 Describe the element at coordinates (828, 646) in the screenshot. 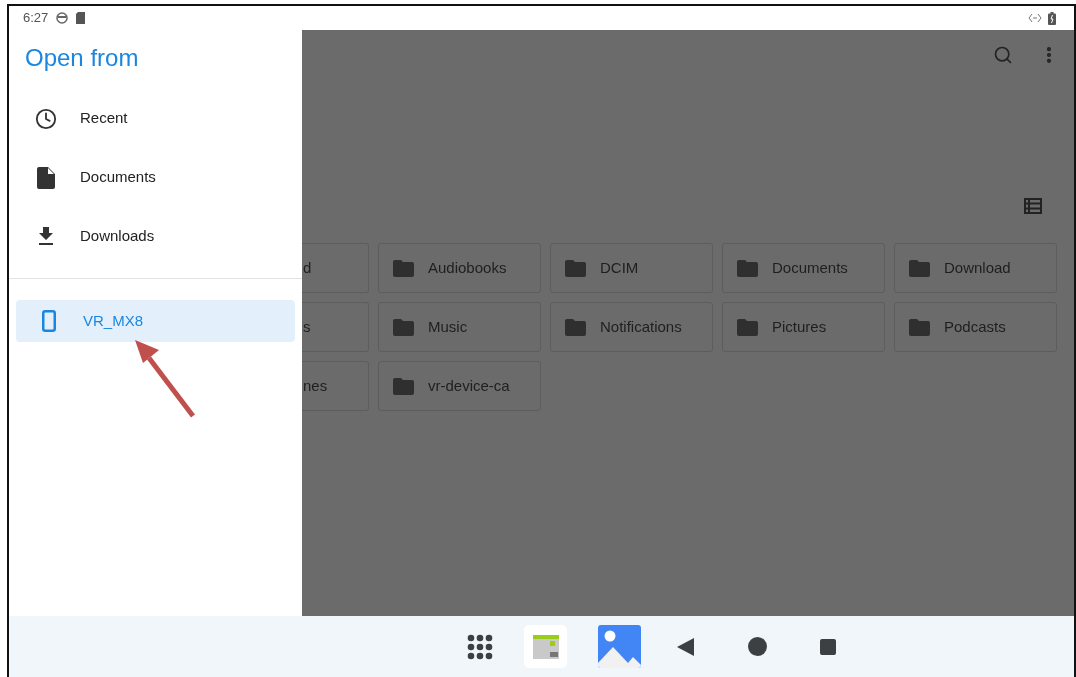

I see `recents-icon` at that location.